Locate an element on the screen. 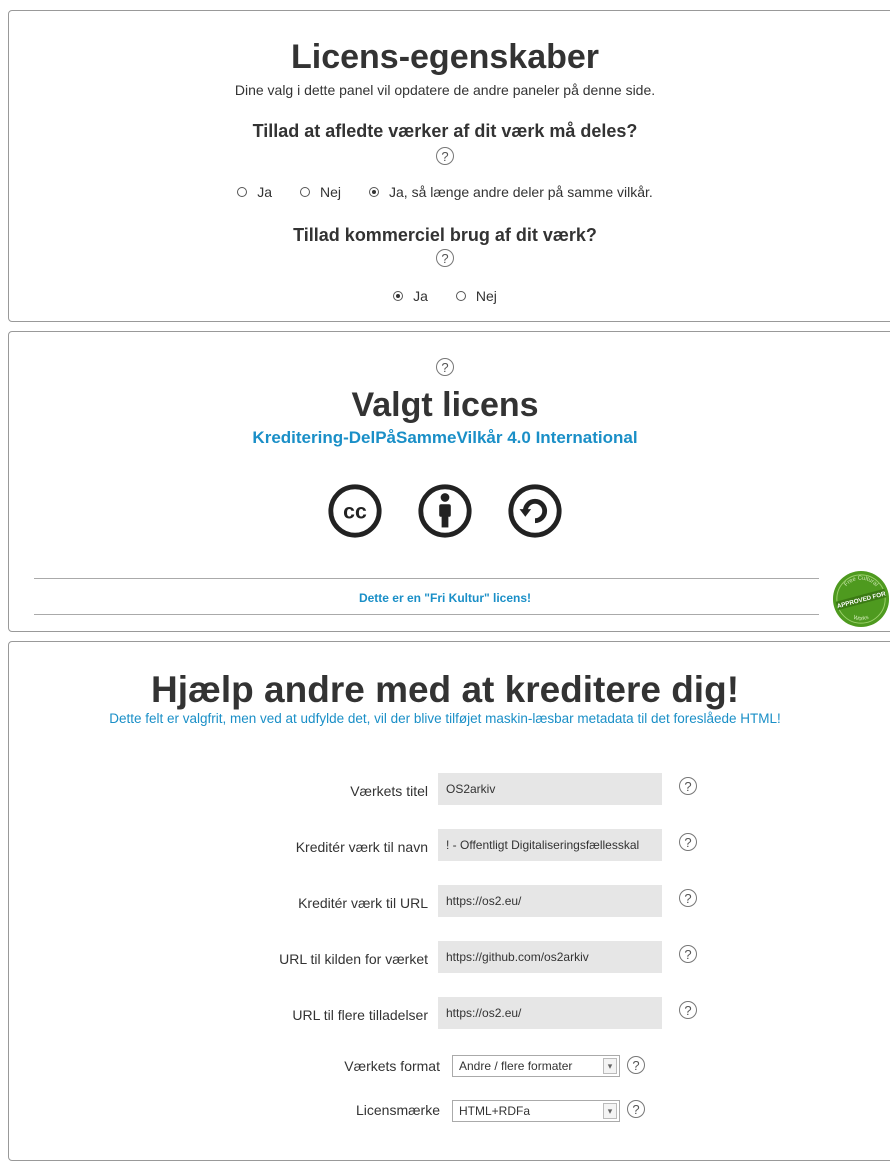  field-input: ! - Offentligt Digitaliseringsfællesskal is located at coordinates (550, 845).